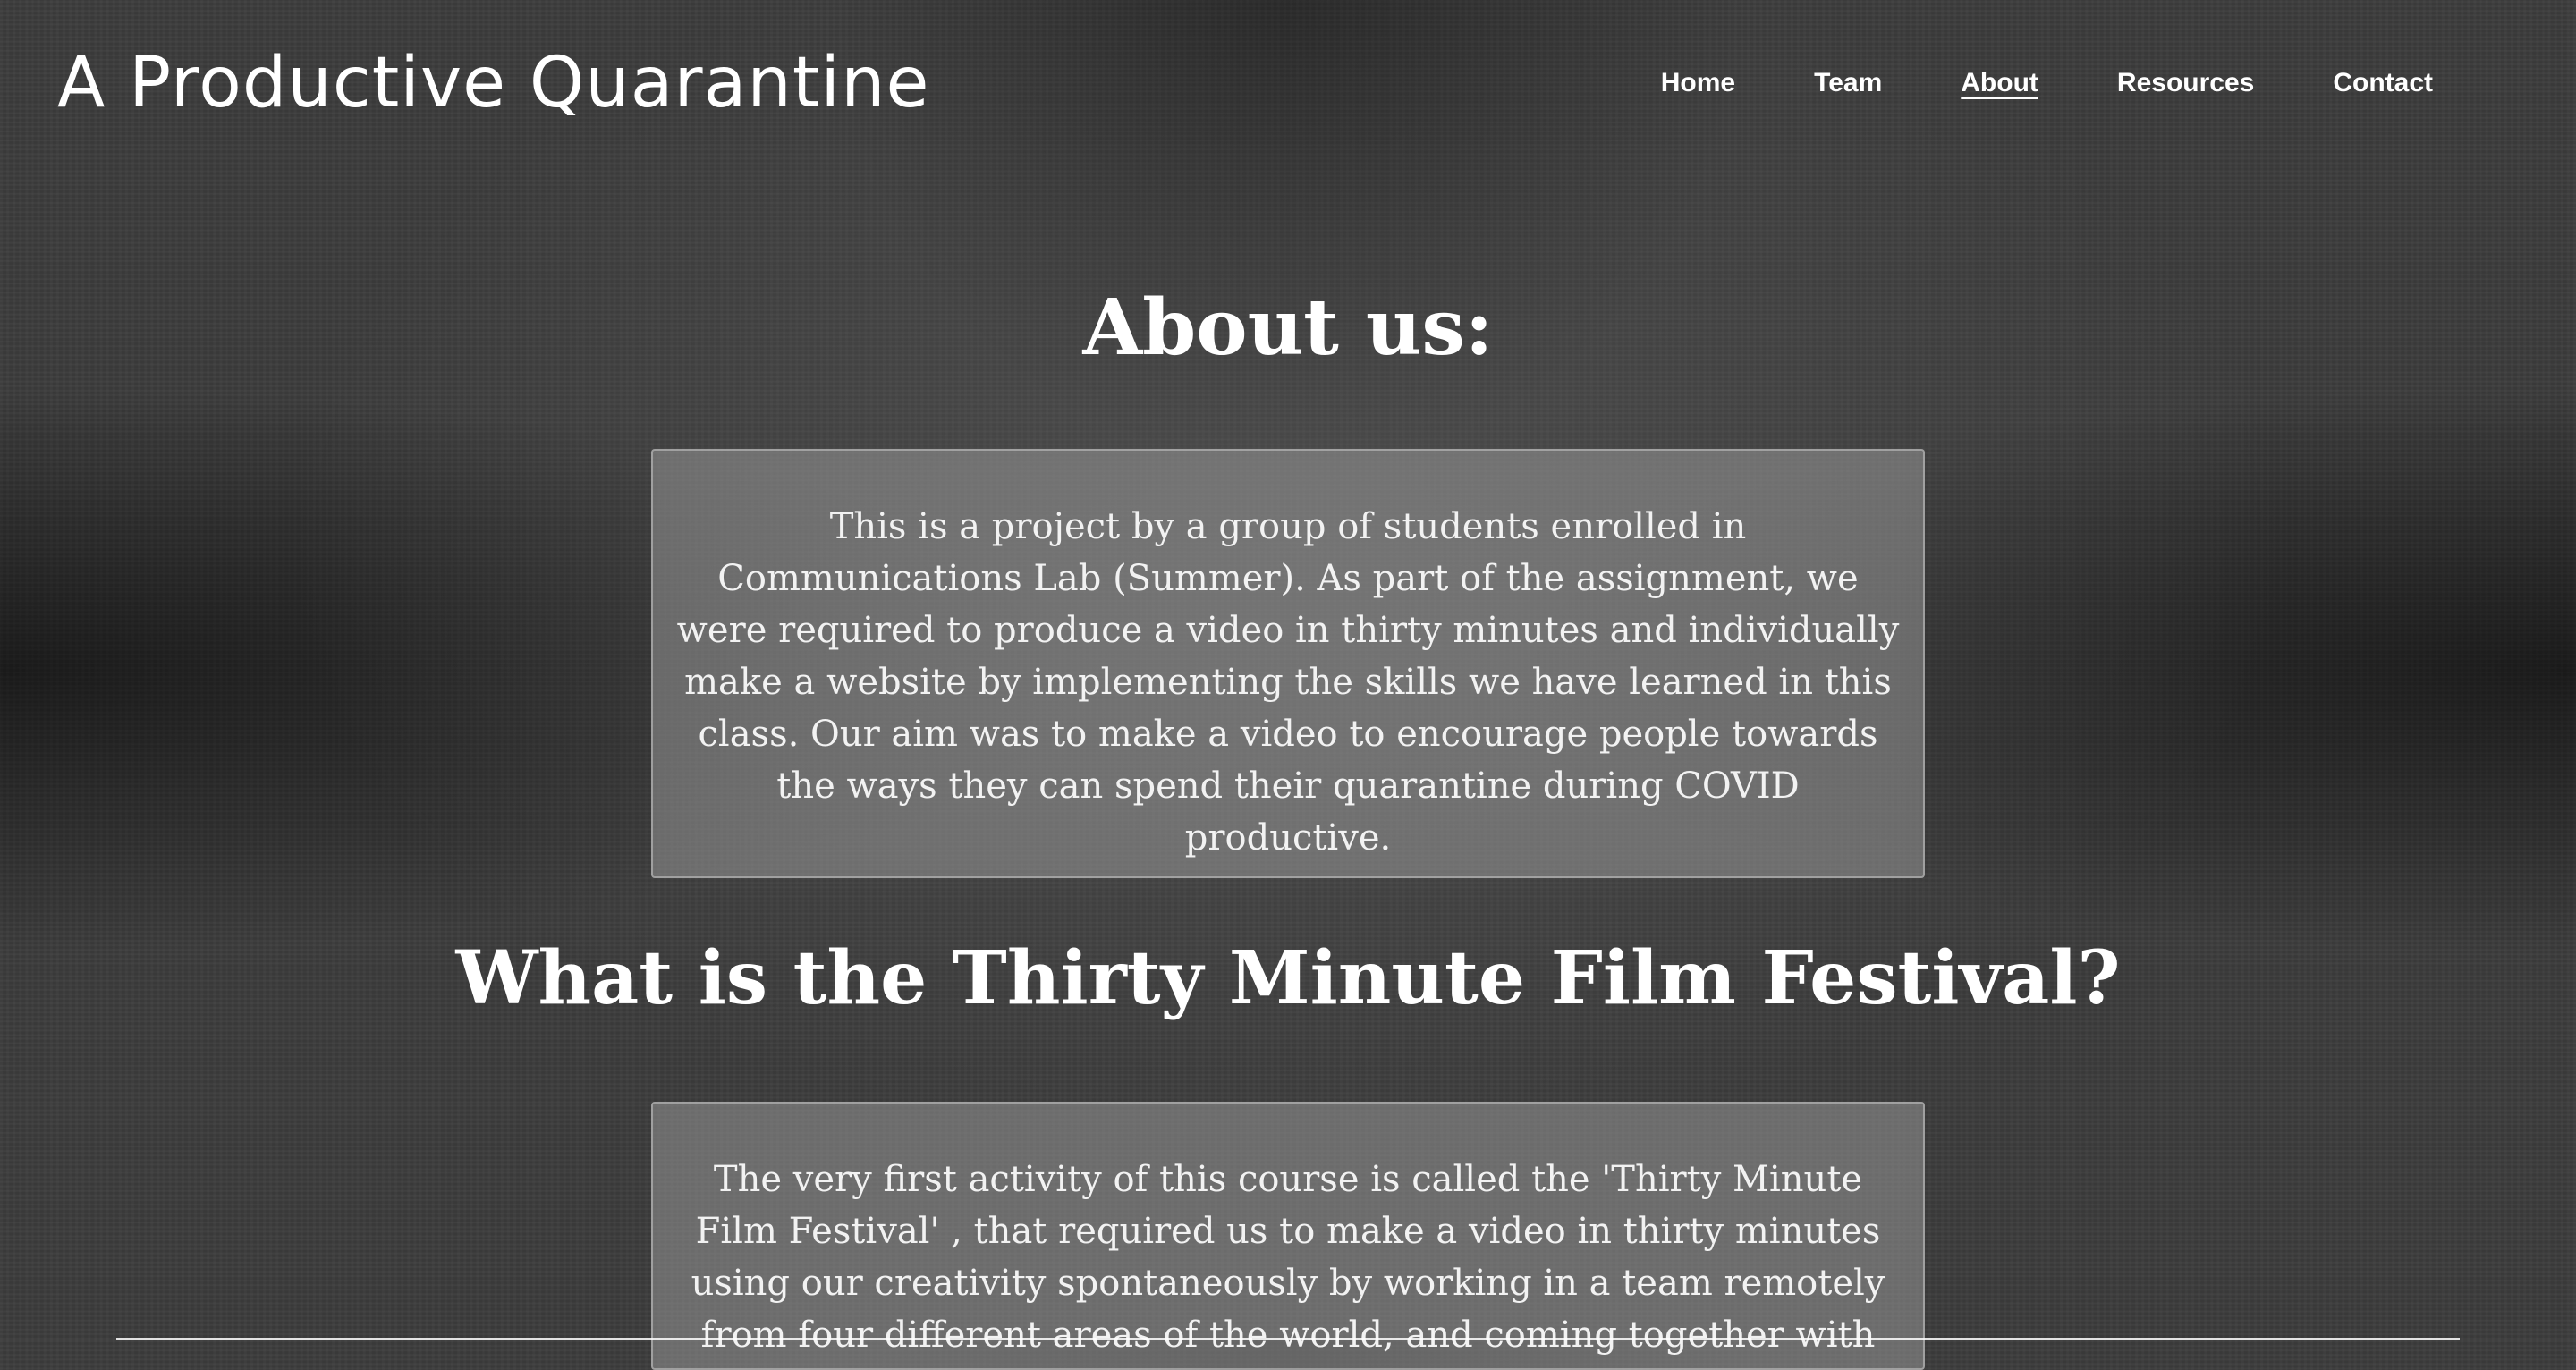 This screenshot has height=1370, width=2576. Describe the element at coordinates (1288, 328) in the screenshot. I see `about-heading: About us:` at that location.